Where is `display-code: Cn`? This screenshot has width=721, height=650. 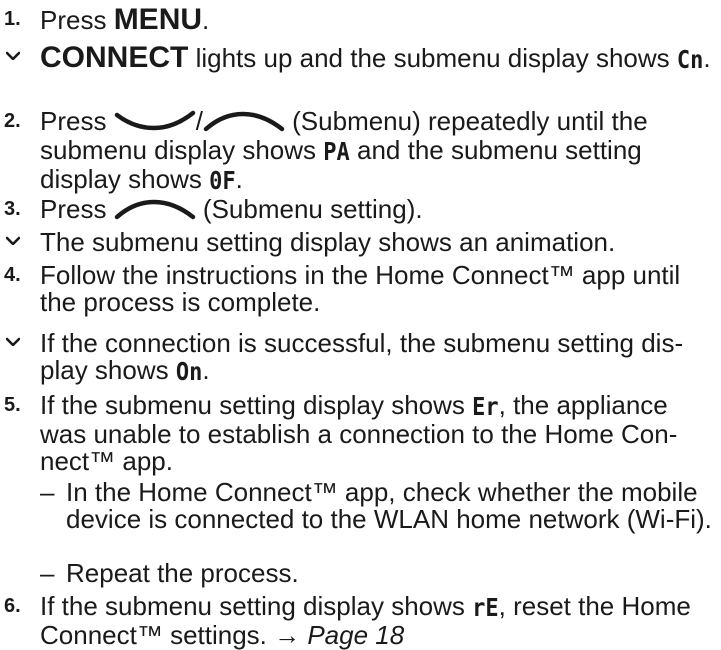 display-code: Cn is located at coordinates (690, 60).